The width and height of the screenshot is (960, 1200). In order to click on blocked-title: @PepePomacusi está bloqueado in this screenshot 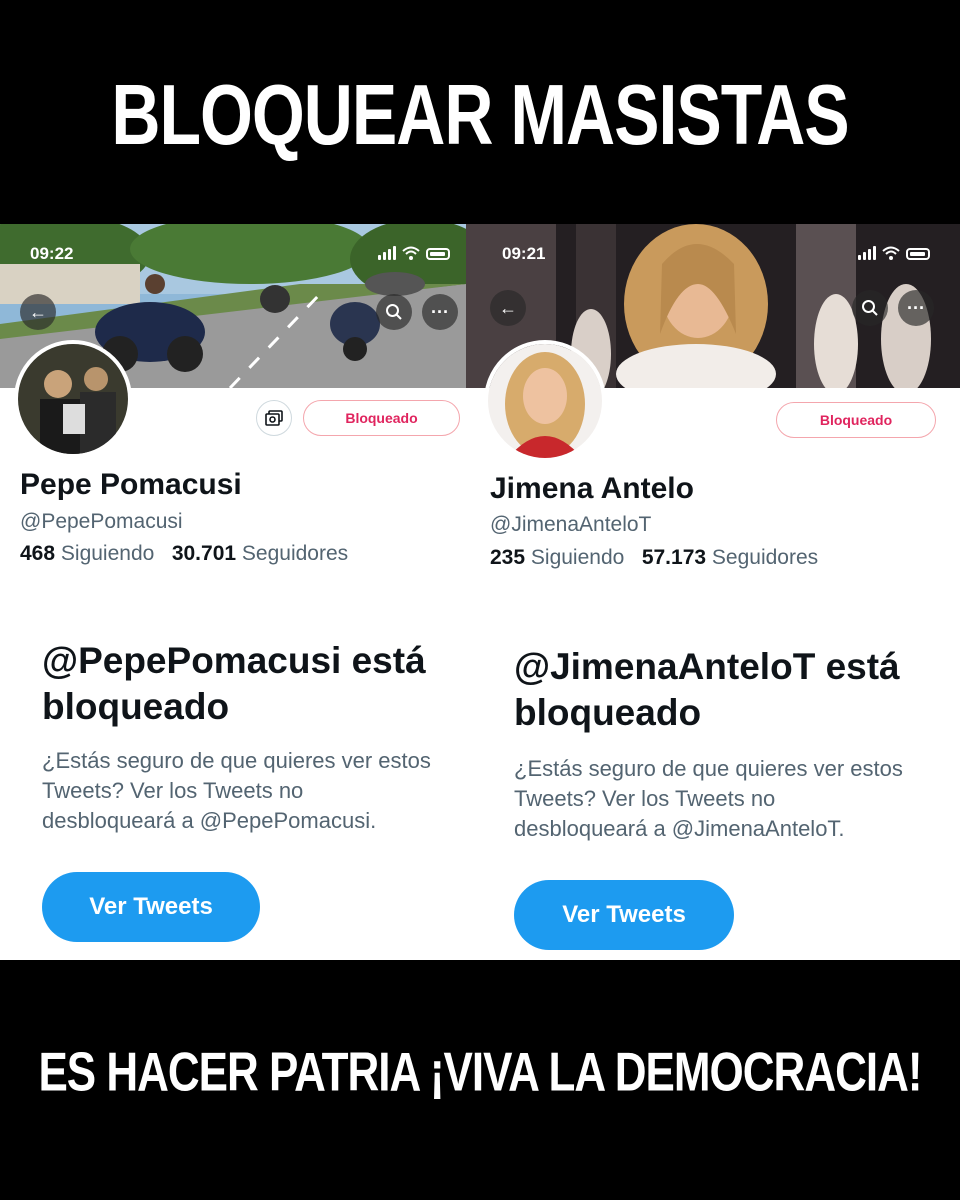, I will do `click(234, 683)`.